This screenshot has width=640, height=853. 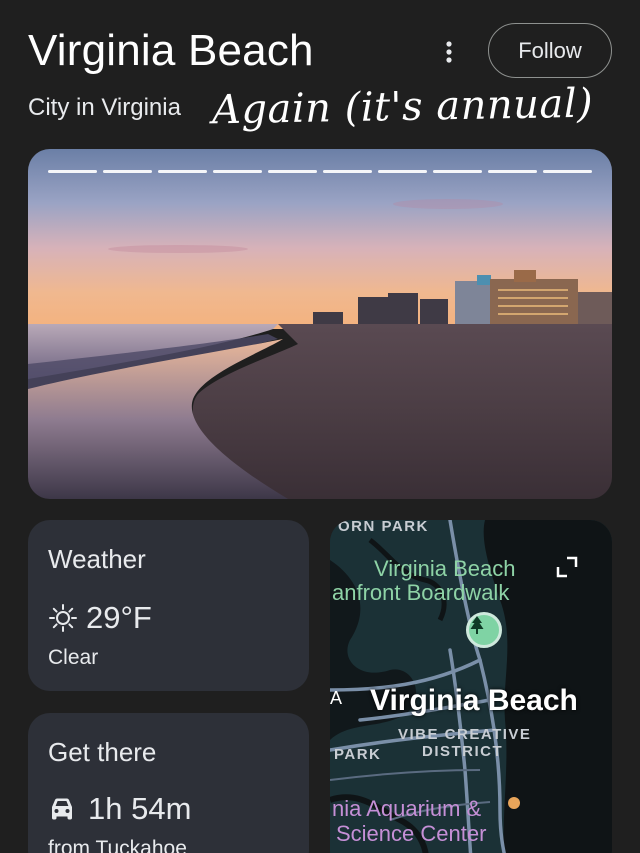 I want to click on get-there-card: Get there 1h 54m from Tuckahoe, so click(x=168, y=783).